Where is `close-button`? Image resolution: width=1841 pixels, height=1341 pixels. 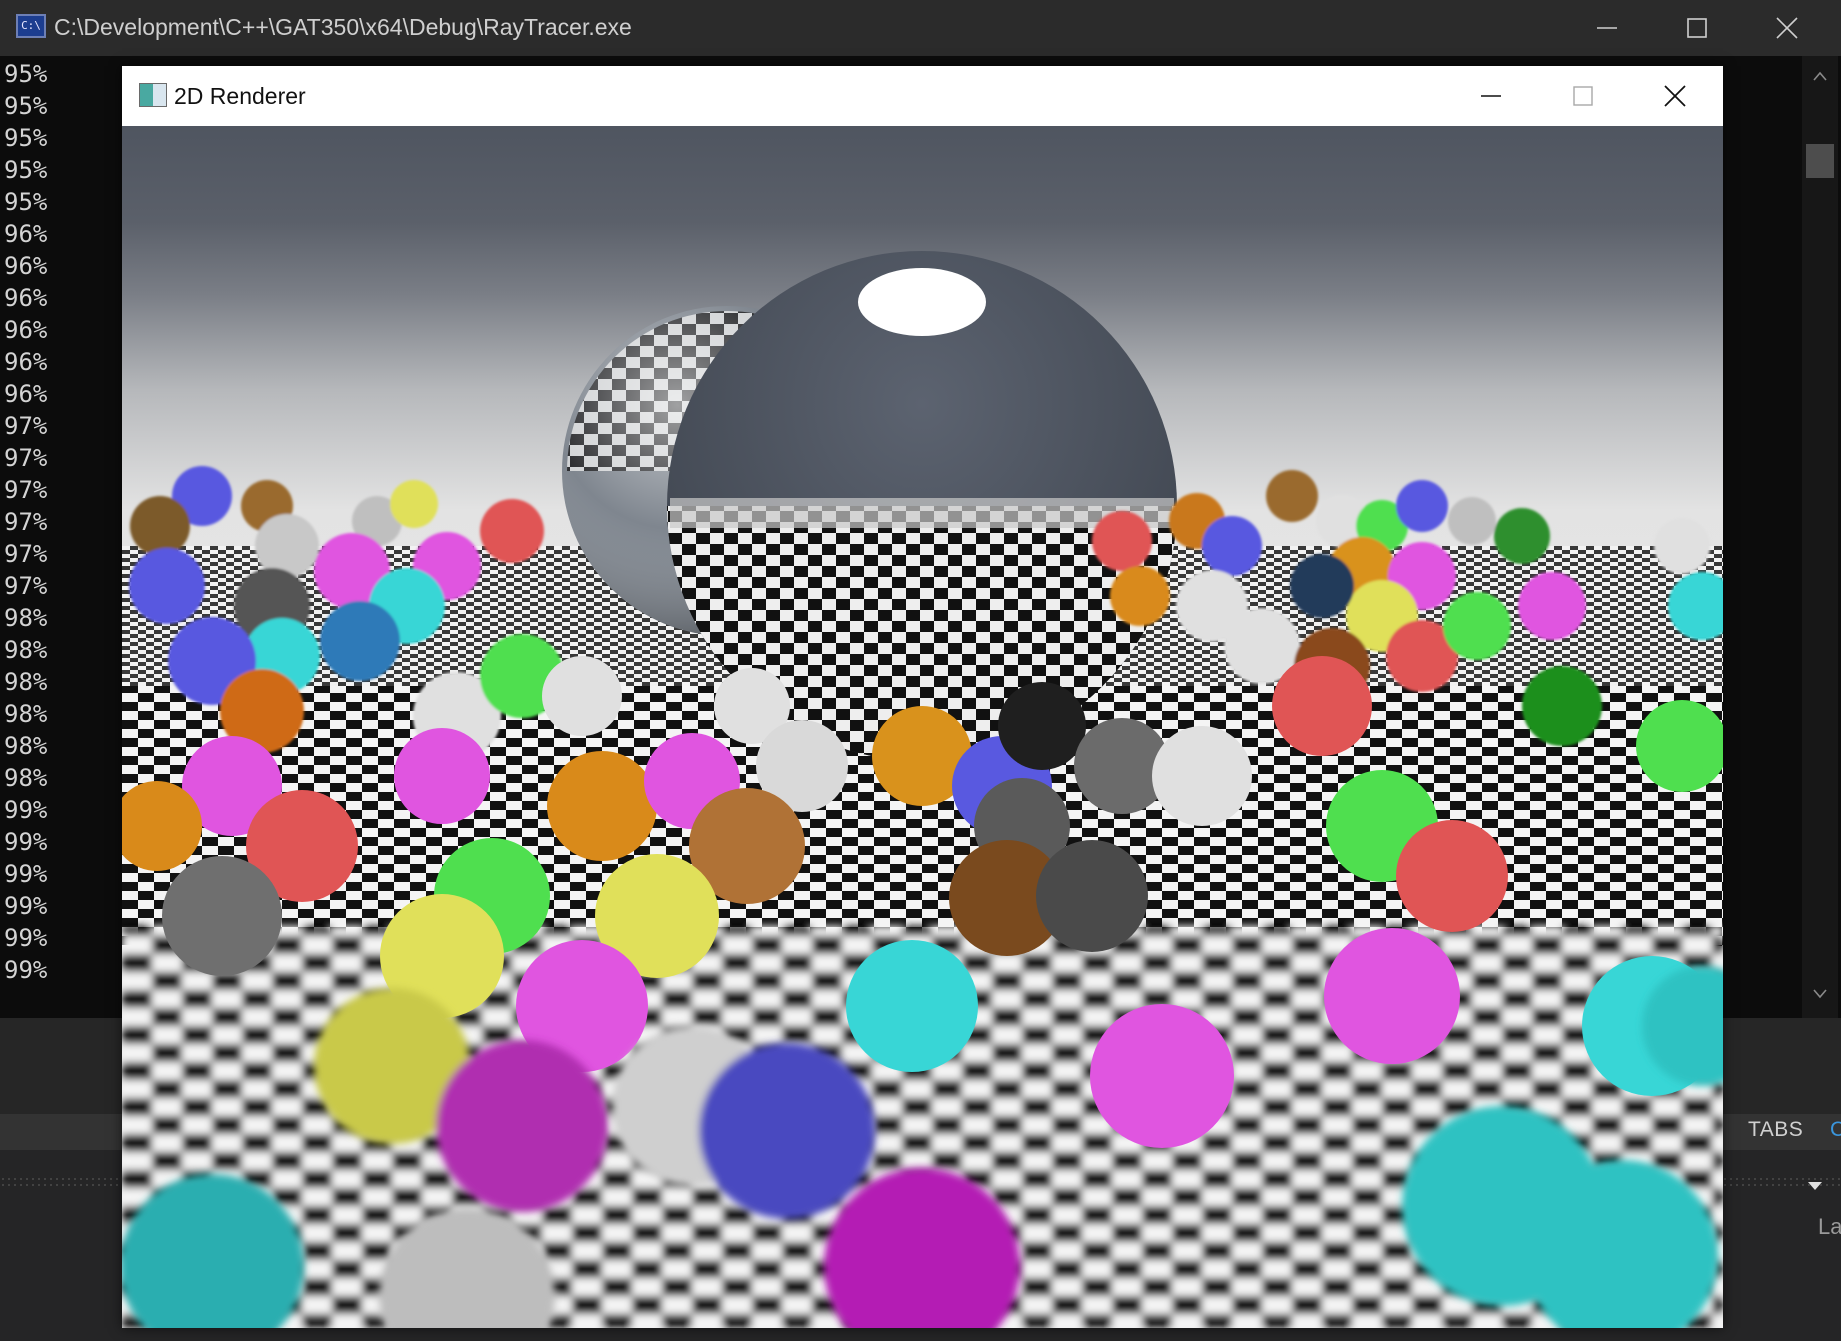 close-button is located at coordinates (1787, 28).